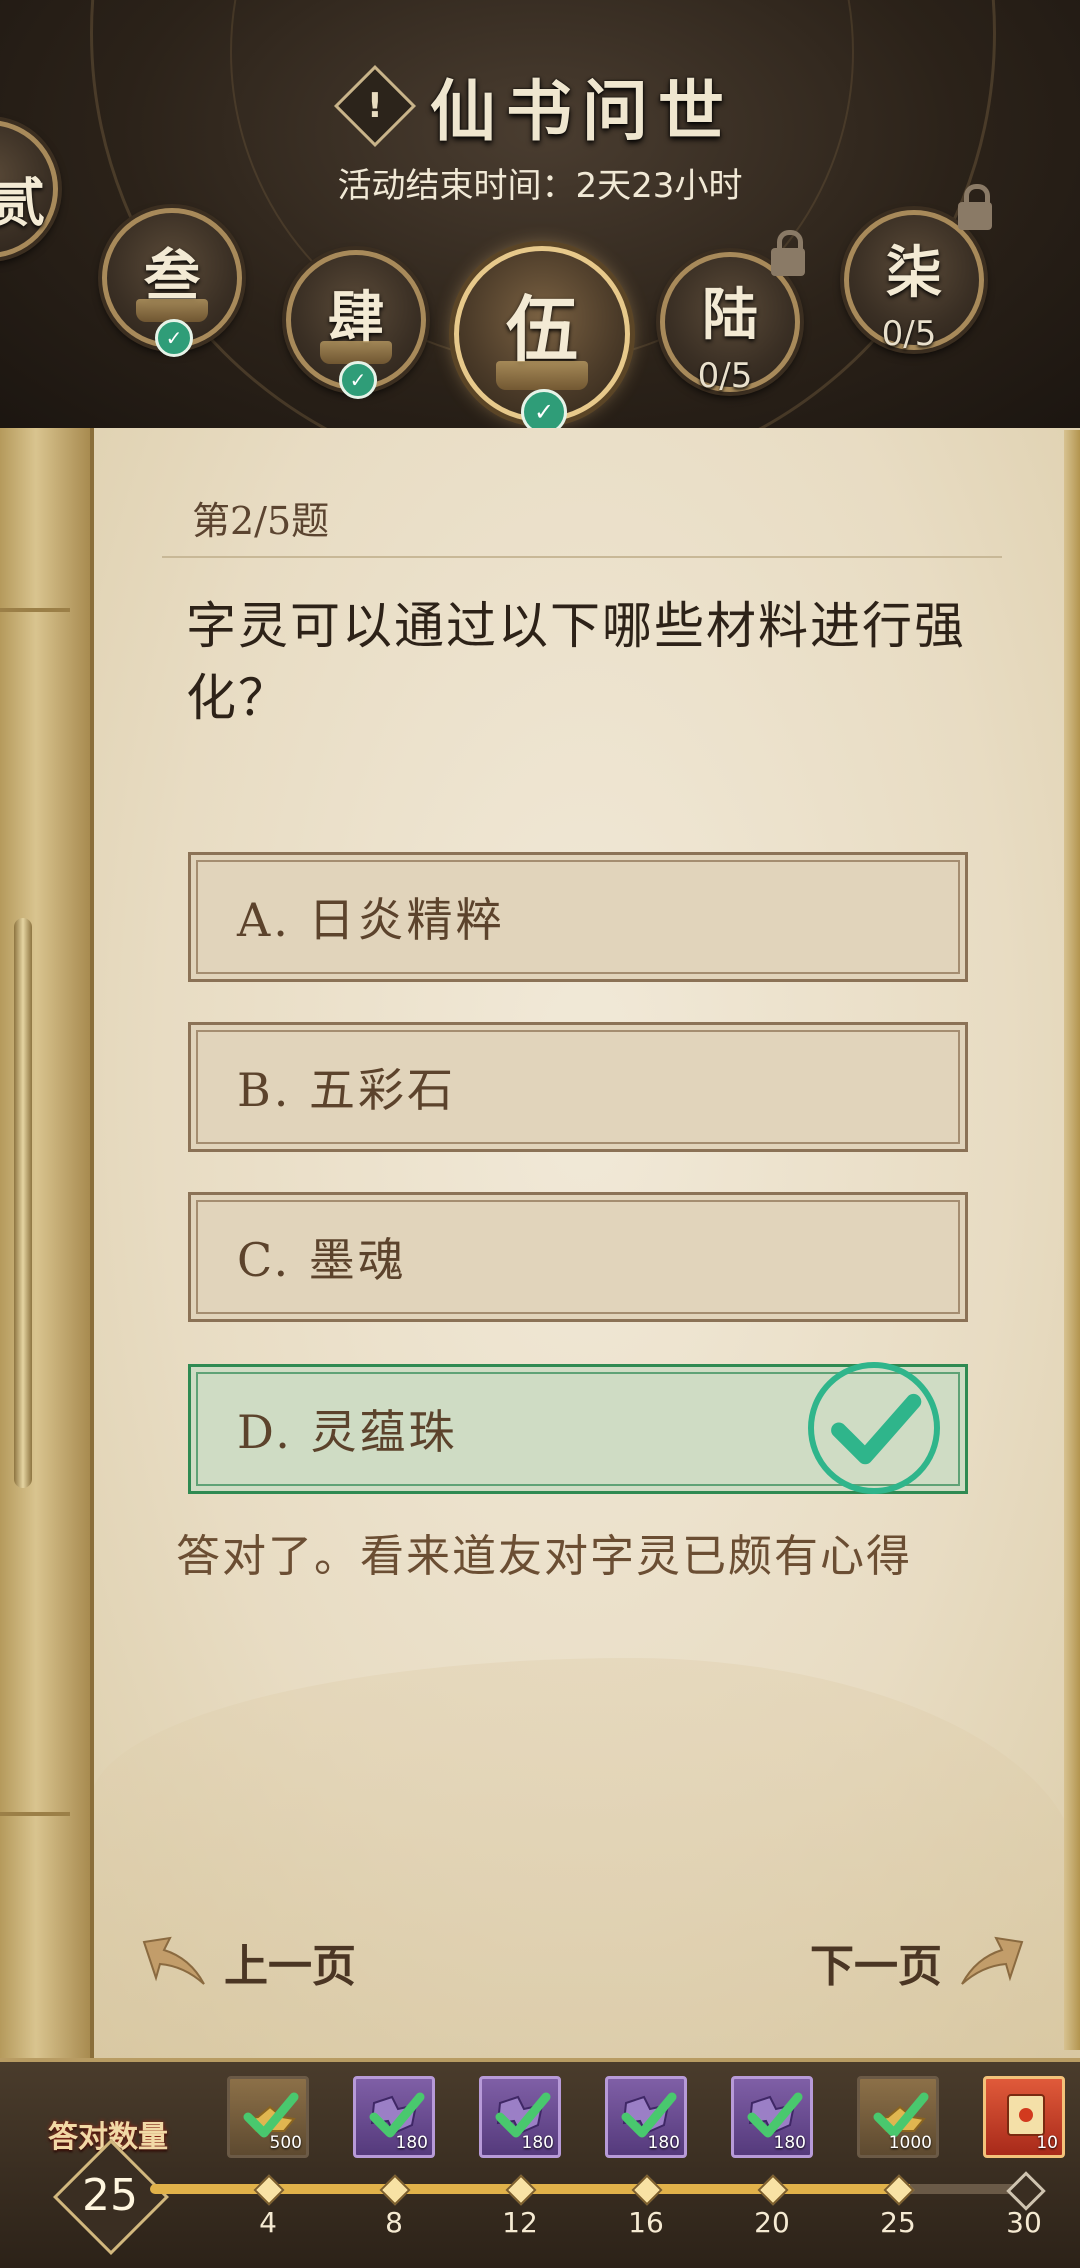  Describe the element at coordinates (898, 2222) in the screenshot. I see `milestone-tick-label: 25` at that location.